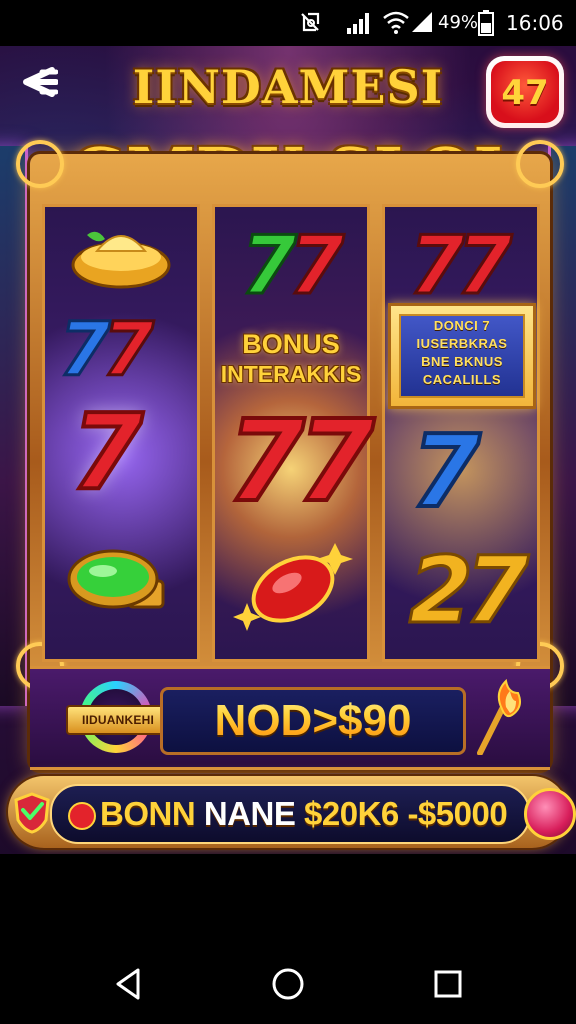 This screenshot has width=576, height=1024. What do you see at coordinates (535, 23) in the screenshot?
I see `clock: 16:06` at bounding box center [535, 23].